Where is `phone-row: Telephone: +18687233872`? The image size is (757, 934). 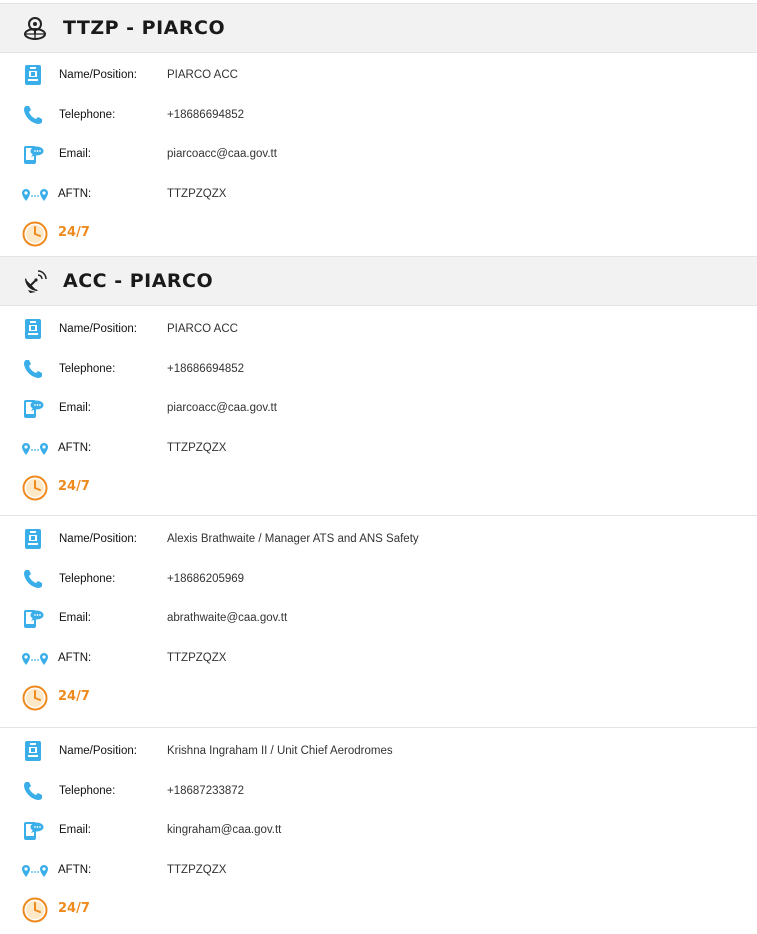 phone-row: Telephone: +18687233872 is located at coordinates (378, 794).